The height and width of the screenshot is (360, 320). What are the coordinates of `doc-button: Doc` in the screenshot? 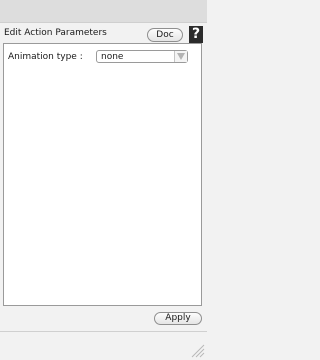 It's located at (165, 35).